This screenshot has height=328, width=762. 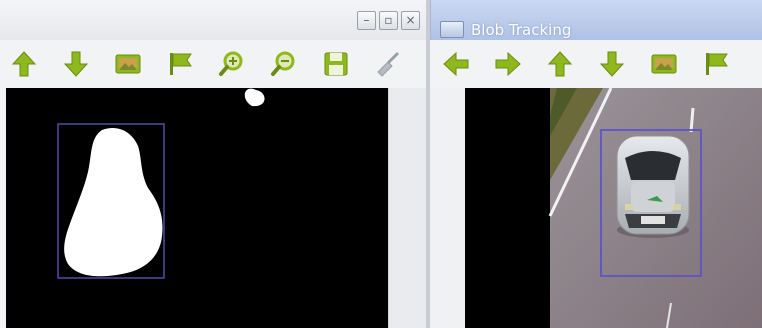 I want to click on zoom-in-icon, so click(x=232, y=64).